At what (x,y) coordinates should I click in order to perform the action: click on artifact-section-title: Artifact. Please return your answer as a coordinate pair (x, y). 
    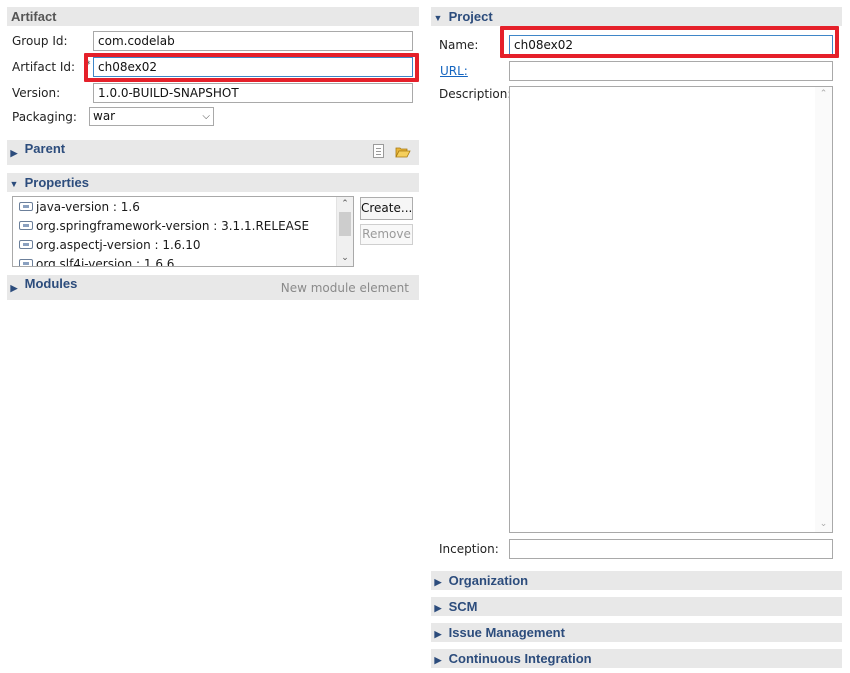
    Looking at the image, I should click on (34, 16).